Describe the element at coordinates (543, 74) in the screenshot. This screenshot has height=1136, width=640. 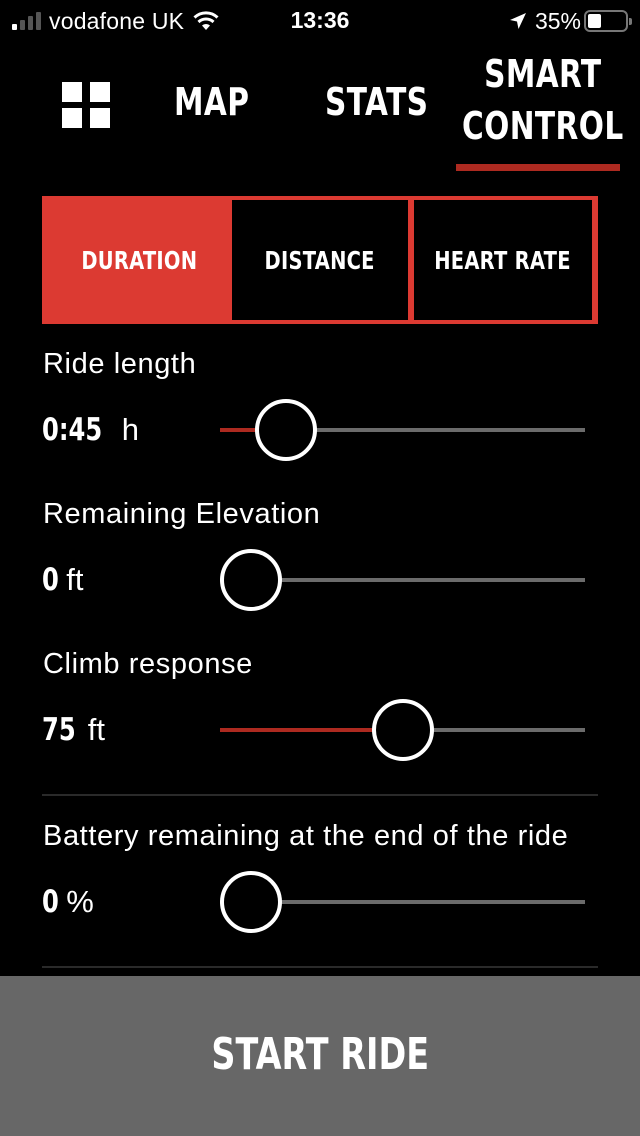
I see `tab-smart-control-line1: SMART` at that location.